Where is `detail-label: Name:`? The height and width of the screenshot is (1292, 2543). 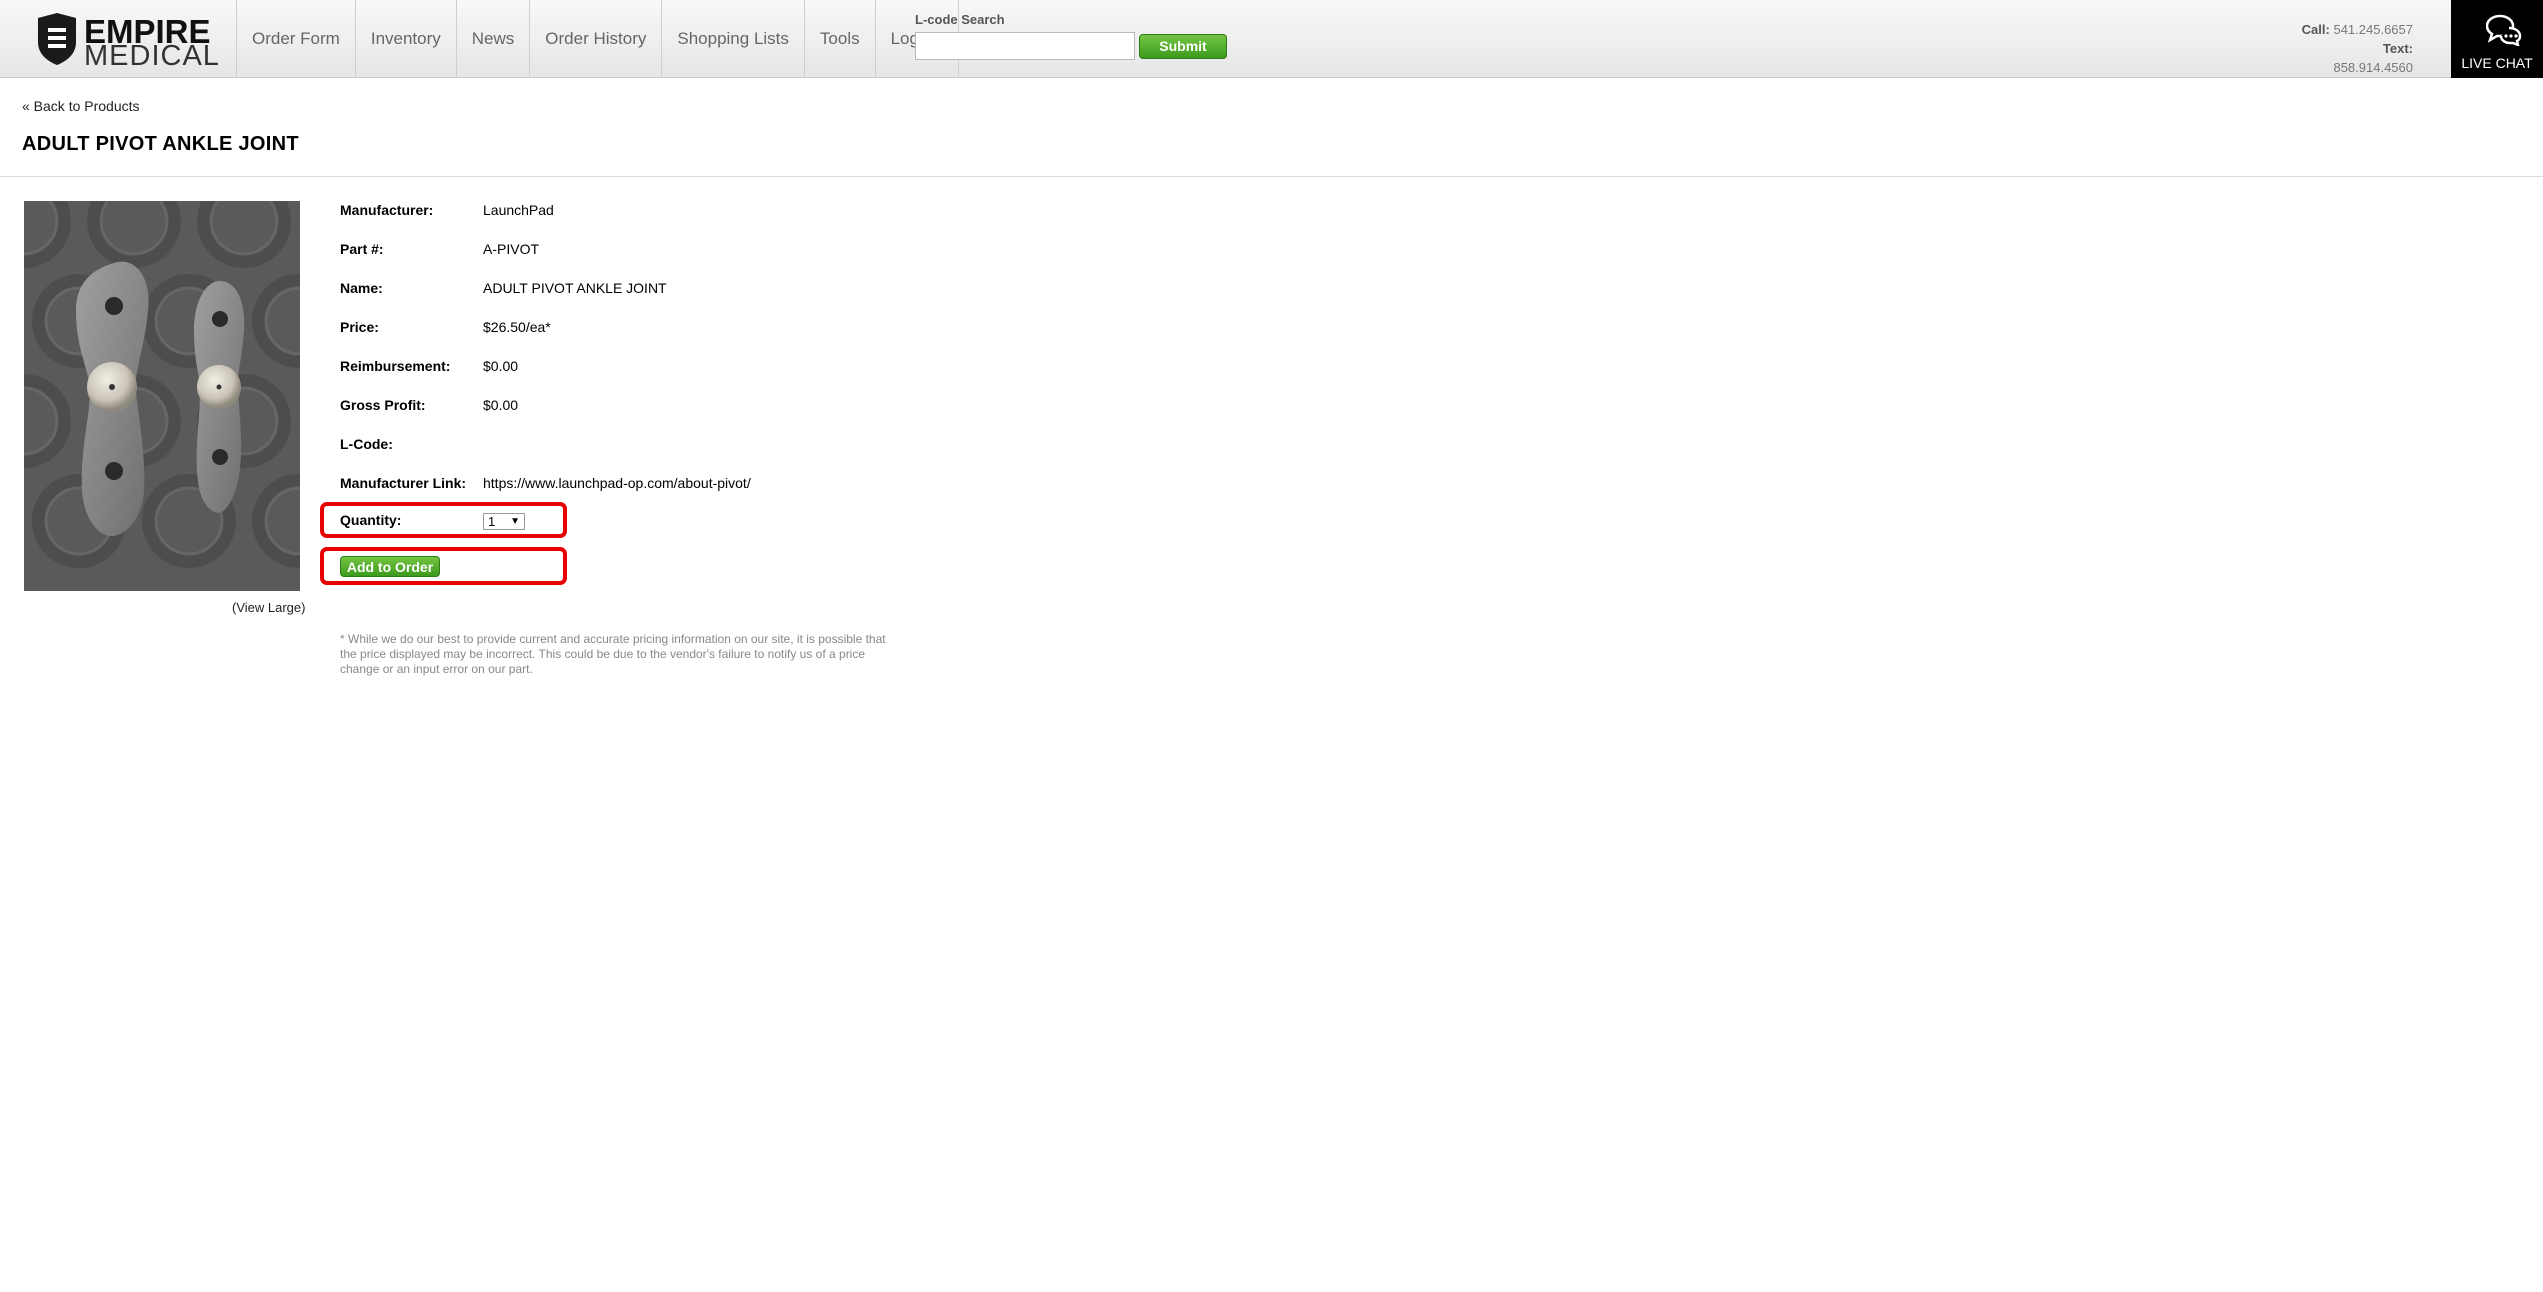
detail-label: Name: is located at coordinates (361, 288).